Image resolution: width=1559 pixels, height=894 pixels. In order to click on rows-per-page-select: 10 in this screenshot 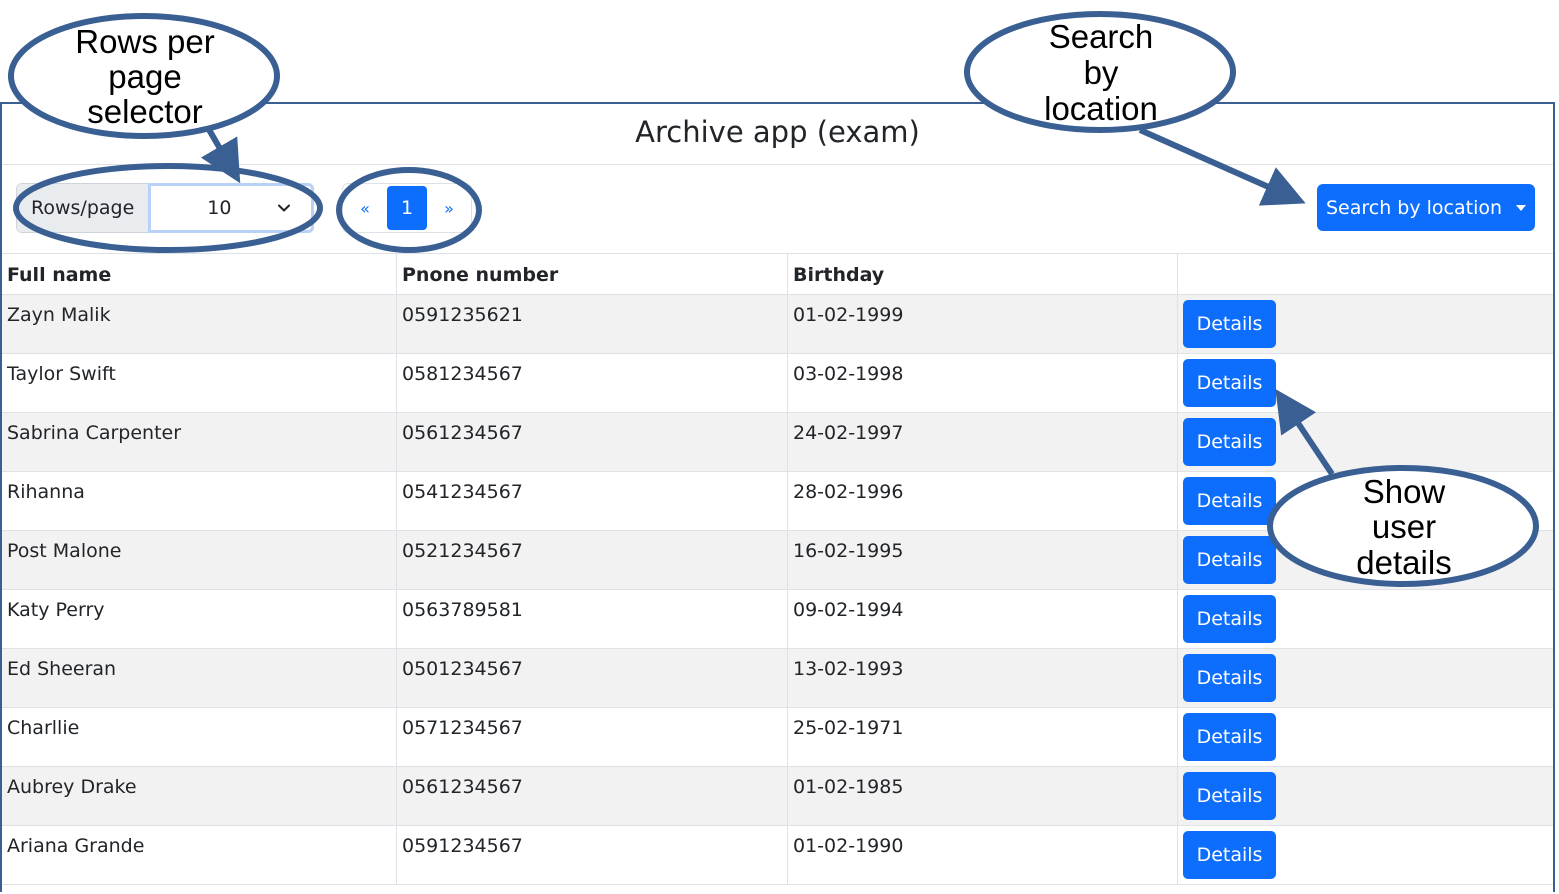, I will do `click(231, 208)`.